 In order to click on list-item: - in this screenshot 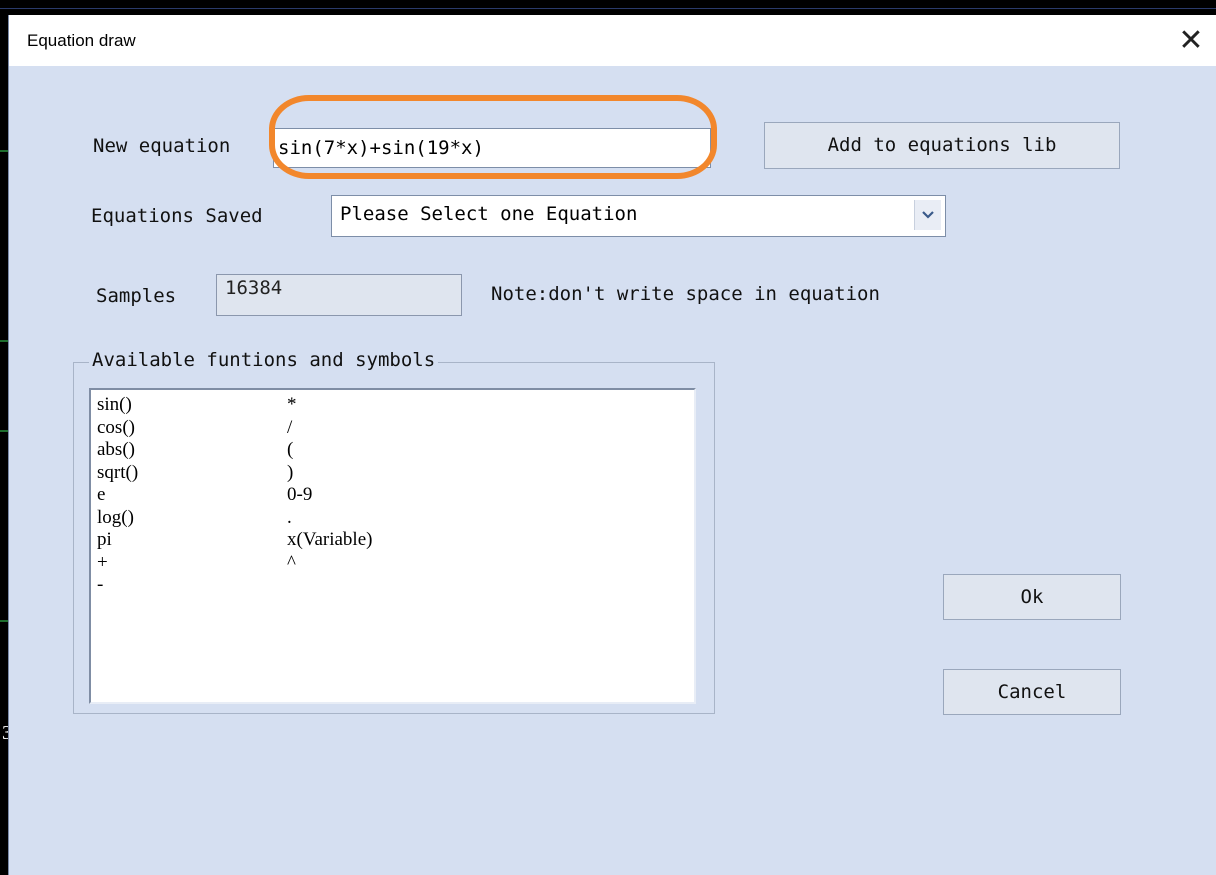, I will do `click(377, 585)`.